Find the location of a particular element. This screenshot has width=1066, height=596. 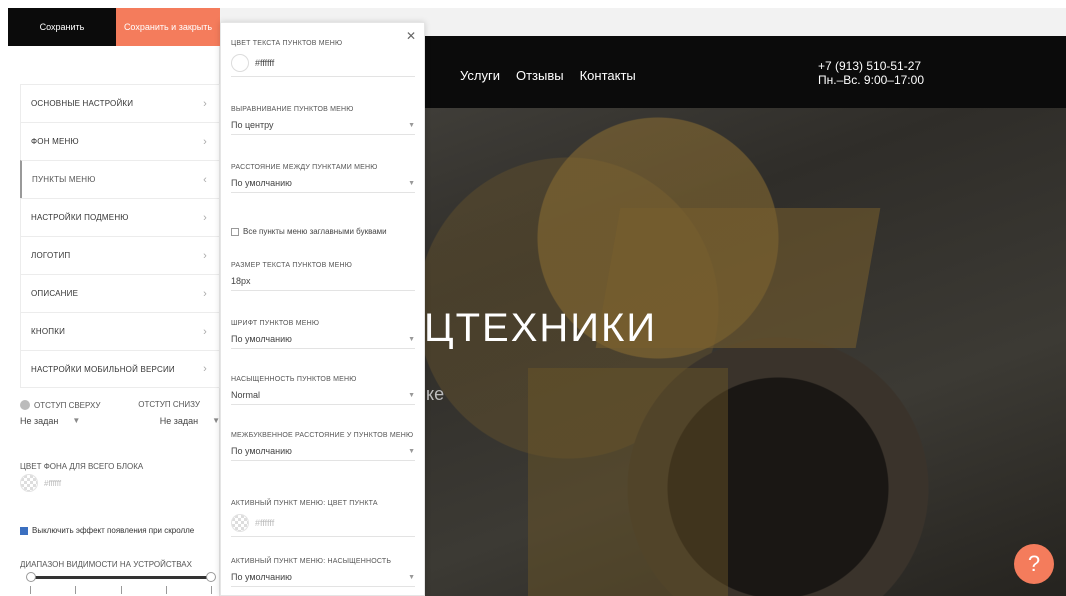

checkbox-icon is located at coordinates (235, 231).